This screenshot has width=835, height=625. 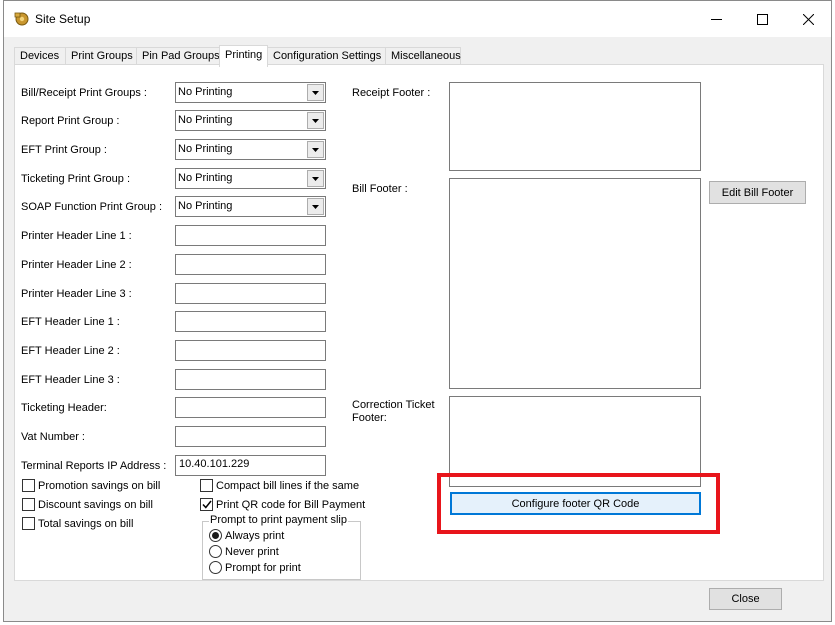 What do you see at coordinates (575, 126) in the screenshot?
I see `receipt-footer-textarea` at bounding box center [575, 126].